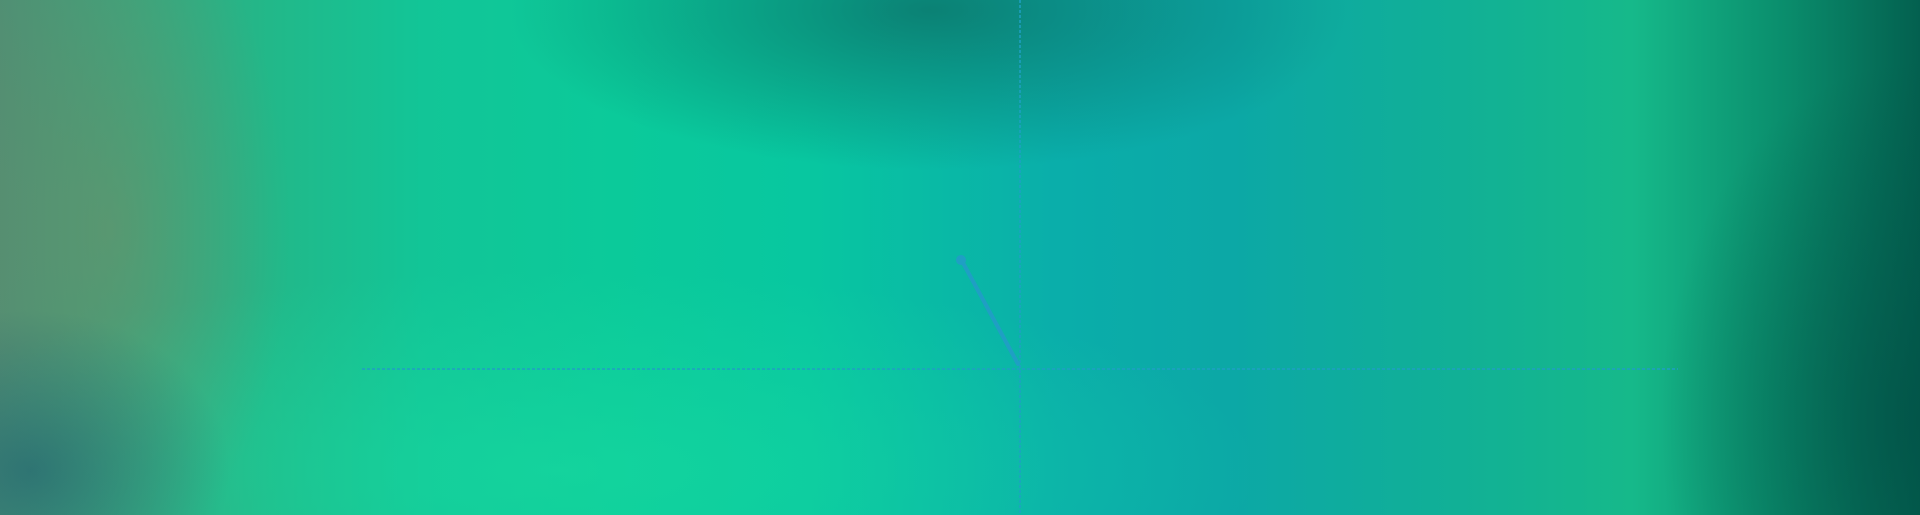  Describe the element at coordinates (990, 312) in the screenshot. I see `pointer-line` at that location.